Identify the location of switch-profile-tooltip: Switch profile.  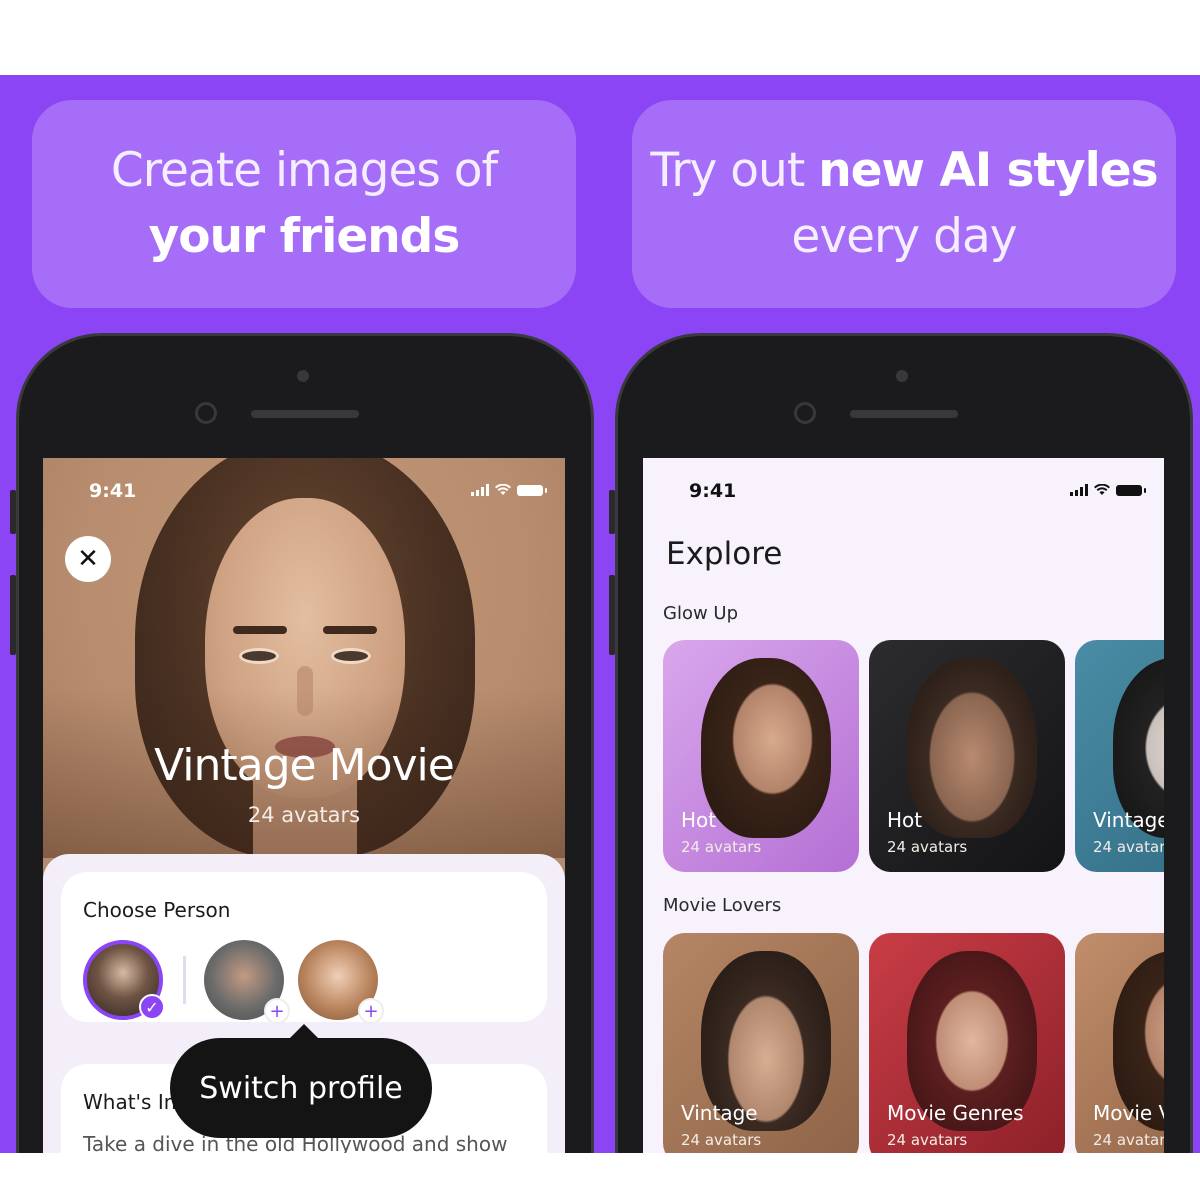
(301, 1081).